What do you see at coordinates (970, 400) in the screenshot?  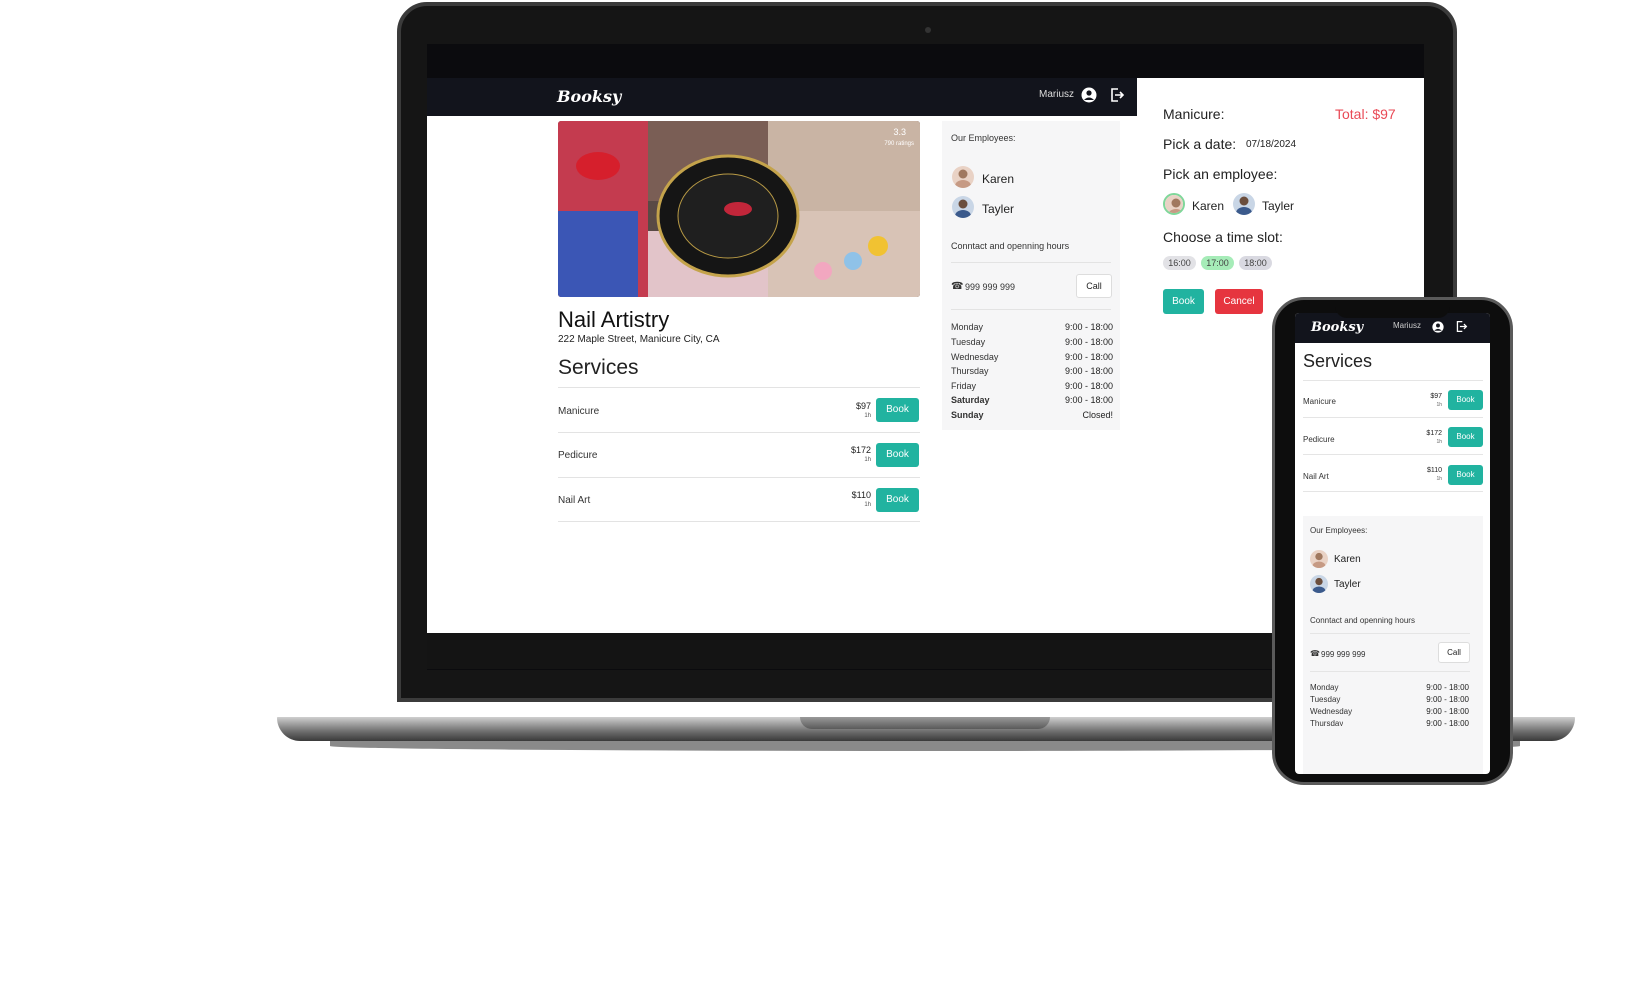 I see `hours-day: Saturday` at bounding box center [970, 400].